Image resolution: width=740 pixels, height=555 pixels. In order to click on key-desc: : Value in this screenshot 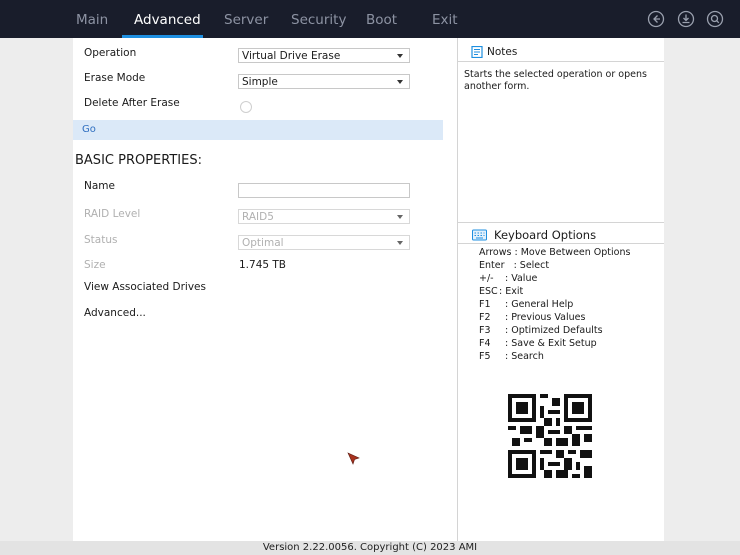, I will do `click(521, 278)`.